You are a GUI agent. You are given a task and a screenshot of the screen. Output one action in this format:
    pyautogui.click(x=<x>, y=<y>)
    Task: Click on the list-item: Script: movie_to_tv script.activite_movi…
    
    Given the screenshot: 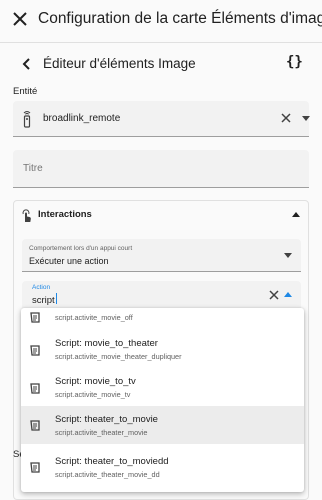 What is the action you would take?
    pyautogui.click(x=162, y=386)
    